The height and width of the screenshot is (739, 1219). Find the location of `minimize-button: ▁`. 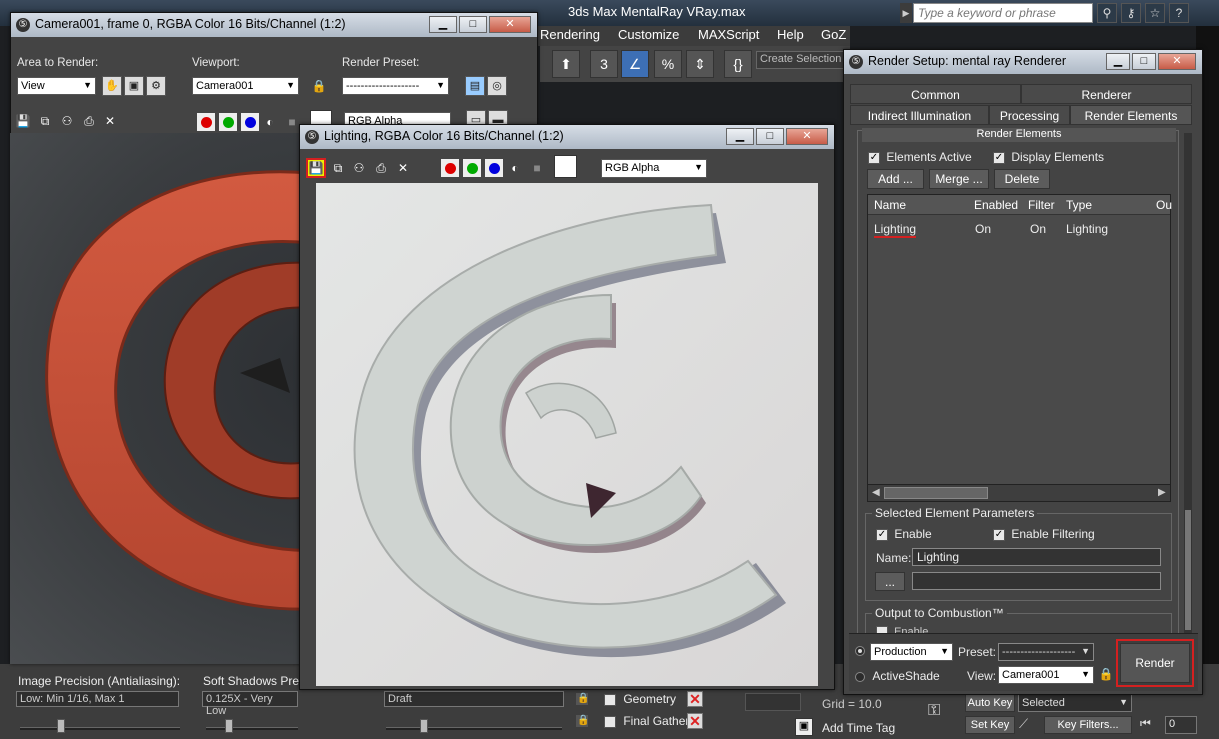

minimize-button: ▁ is located at coordinates (740, 136).